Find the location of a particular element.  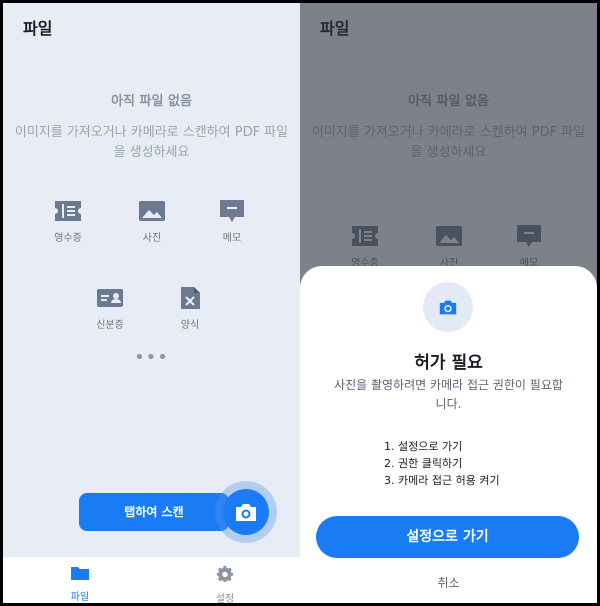

tab-label: 파일 is located at coordinates (80, 597).